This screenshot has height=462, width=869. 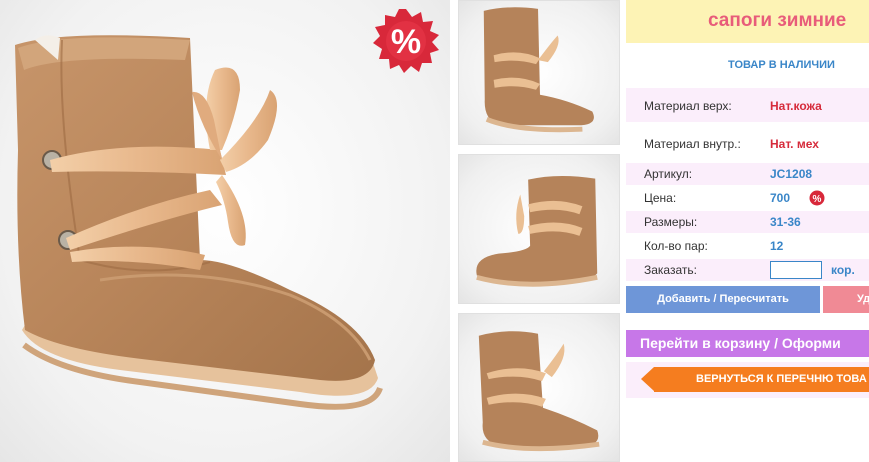 What do you see at coordinates (796, 106) in the screenshot?
I see `material-top-value: Нат.кожа` at bounding box center [796, 106].